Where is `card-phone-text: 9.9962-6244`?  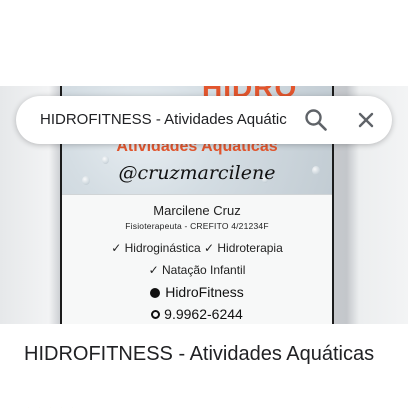 card-phone-text: 9.9962-6244 is located at coordinates (203, 314).